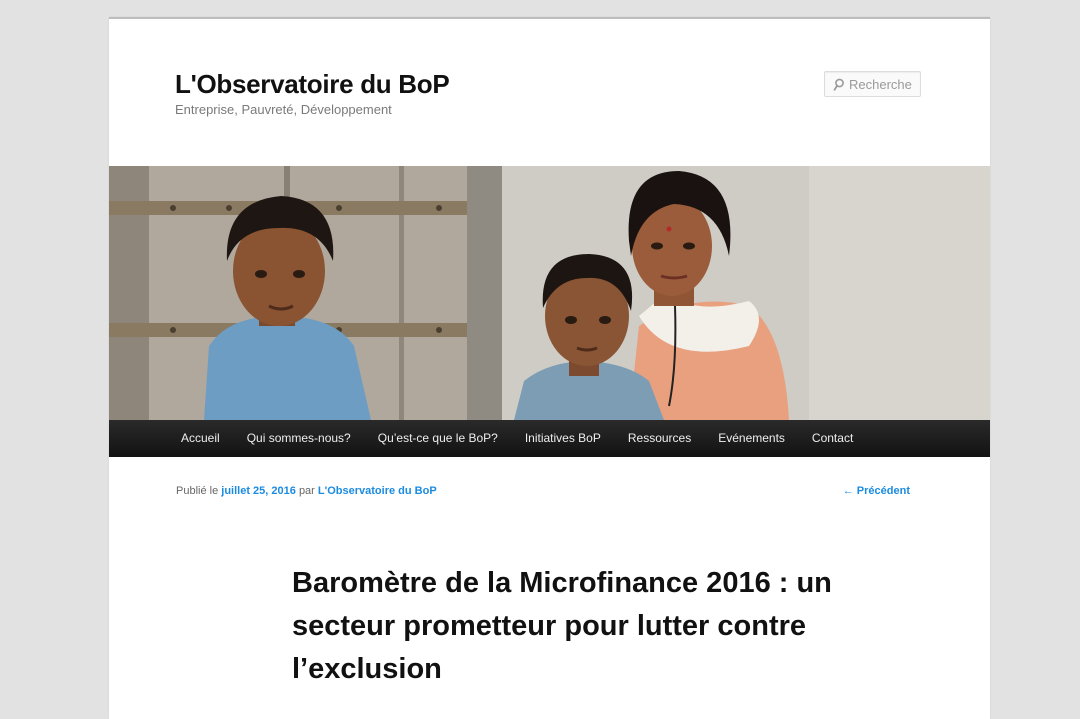 This screenshot has width=1080, height=719. I want to click on search-icon, so click(838, 84).